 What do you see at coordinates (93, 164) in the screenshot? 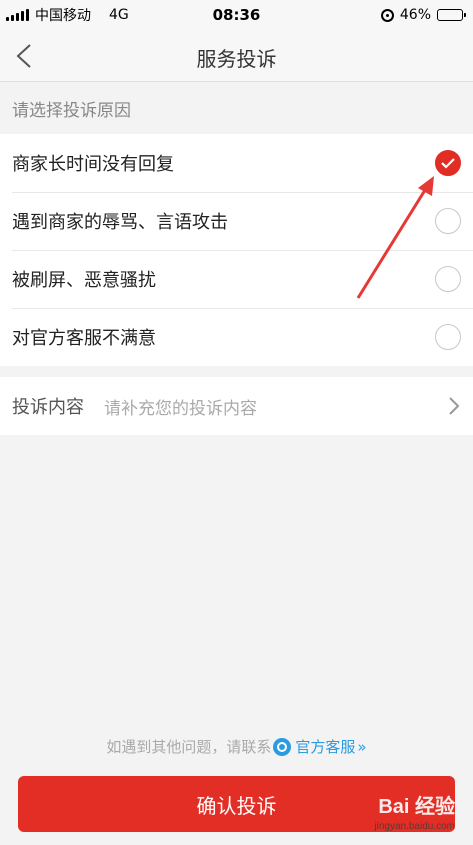
I see `reason-label: 商家长时间没有回复` at bounding box center [93, 164].